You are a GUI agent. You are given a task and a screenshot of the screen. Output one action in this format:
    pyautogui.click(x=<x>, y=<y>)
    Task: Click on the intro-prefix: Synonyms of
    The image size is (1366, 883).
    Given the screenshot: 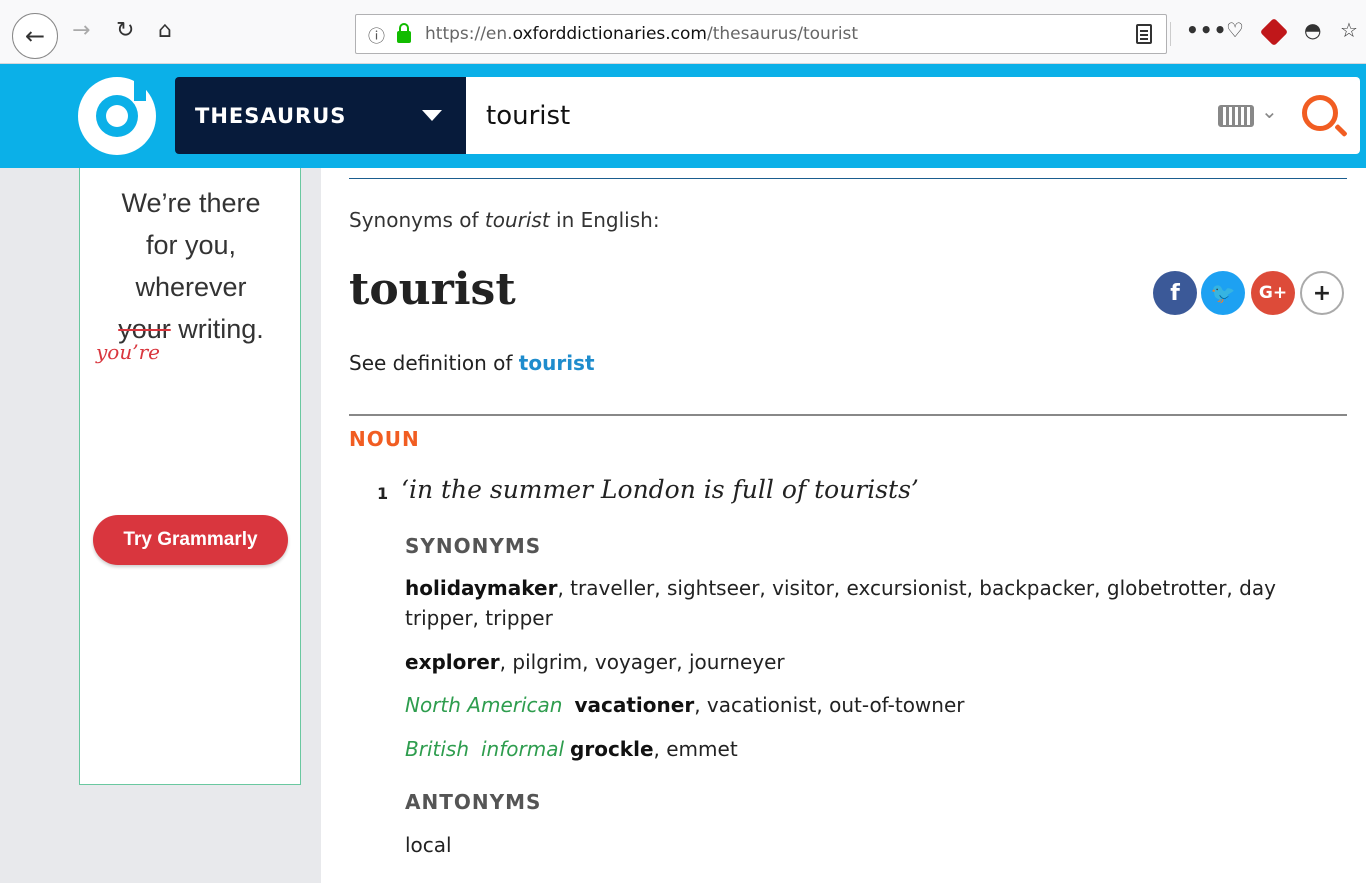 What is the action you would take?
    pyautogui.click(x=417, y=220)
    